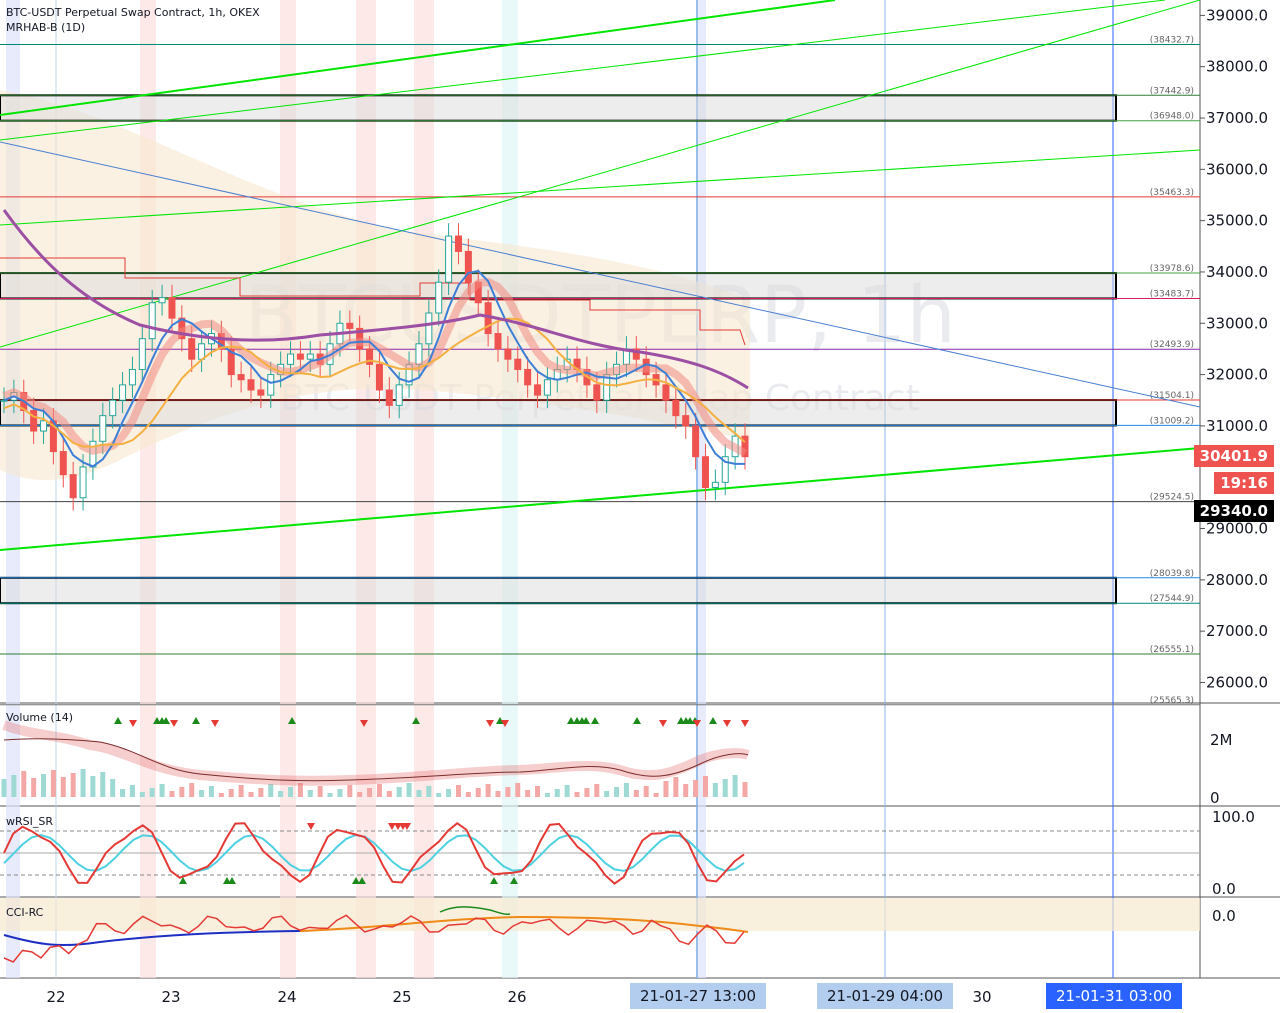  Describe the element at coordinates (494, 880) in the screenshot. I see `wrsi-buy-icon` at that location.